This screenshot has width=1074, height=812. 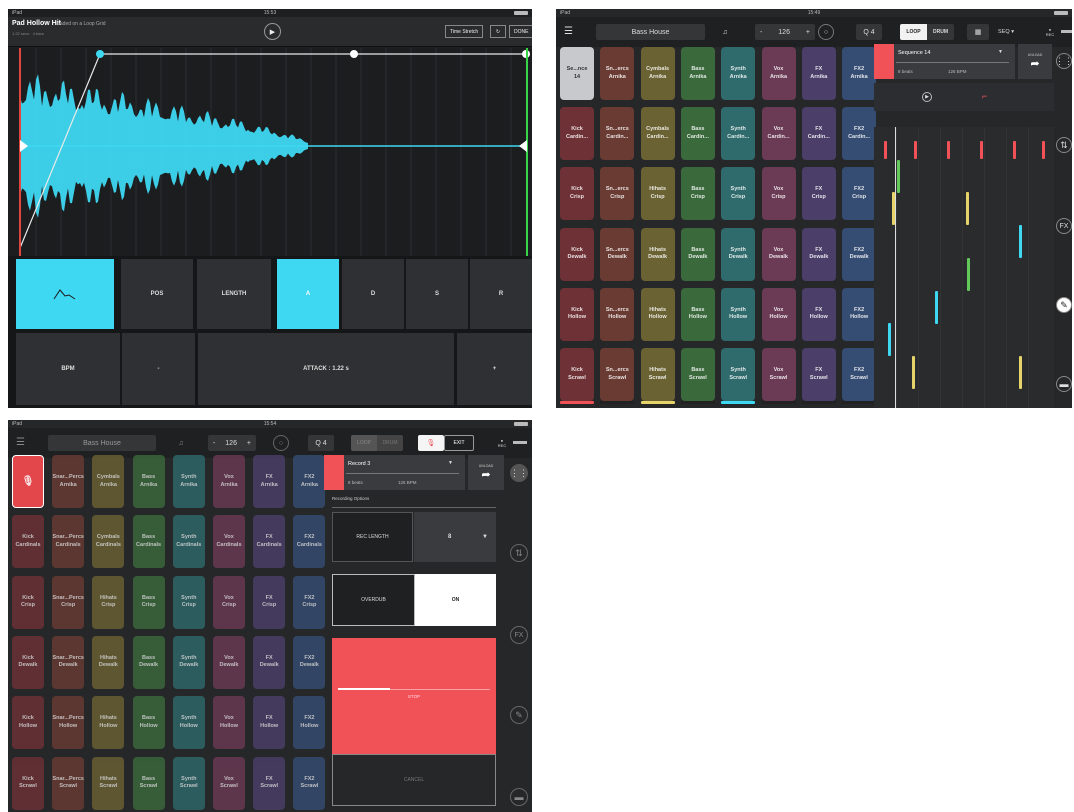 What do you see at coordinates (577, 254) in the screenshot?
I see `pad-kick-dewalk: Kick Dewalk` at bounding box center [577, 254].